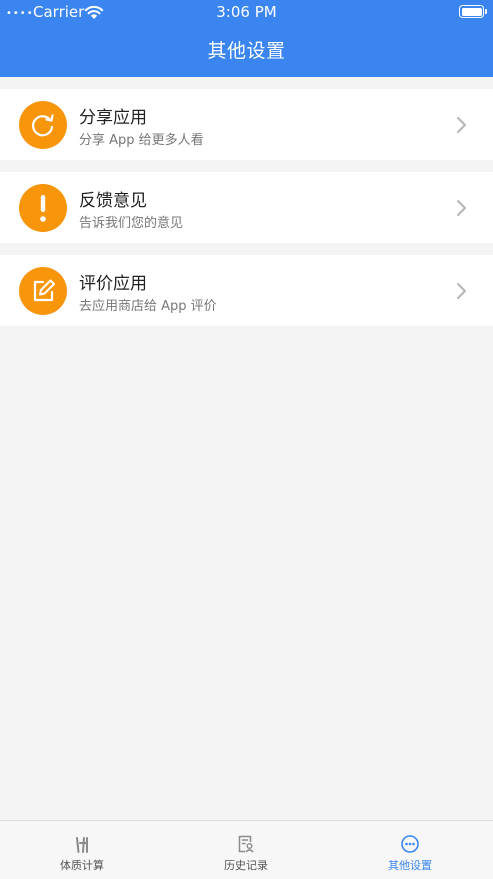  I want to click on tab-history: 历史记录, so click(246, 850).